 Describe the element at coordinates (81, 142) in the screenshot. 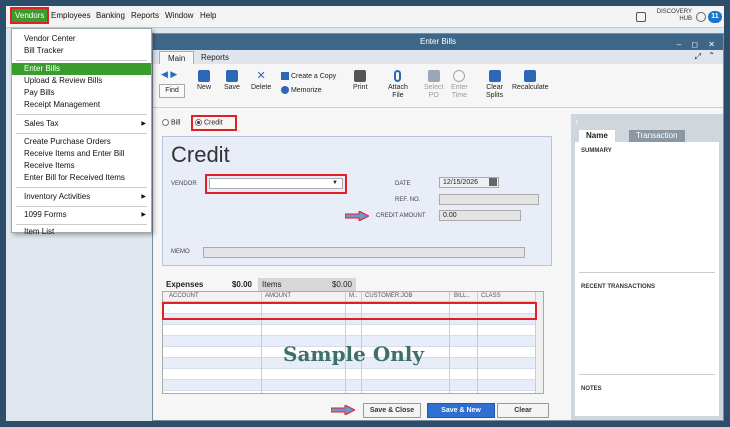

I see `menu-item-create-purchase-orders: Create Purchase Orders` at that location.